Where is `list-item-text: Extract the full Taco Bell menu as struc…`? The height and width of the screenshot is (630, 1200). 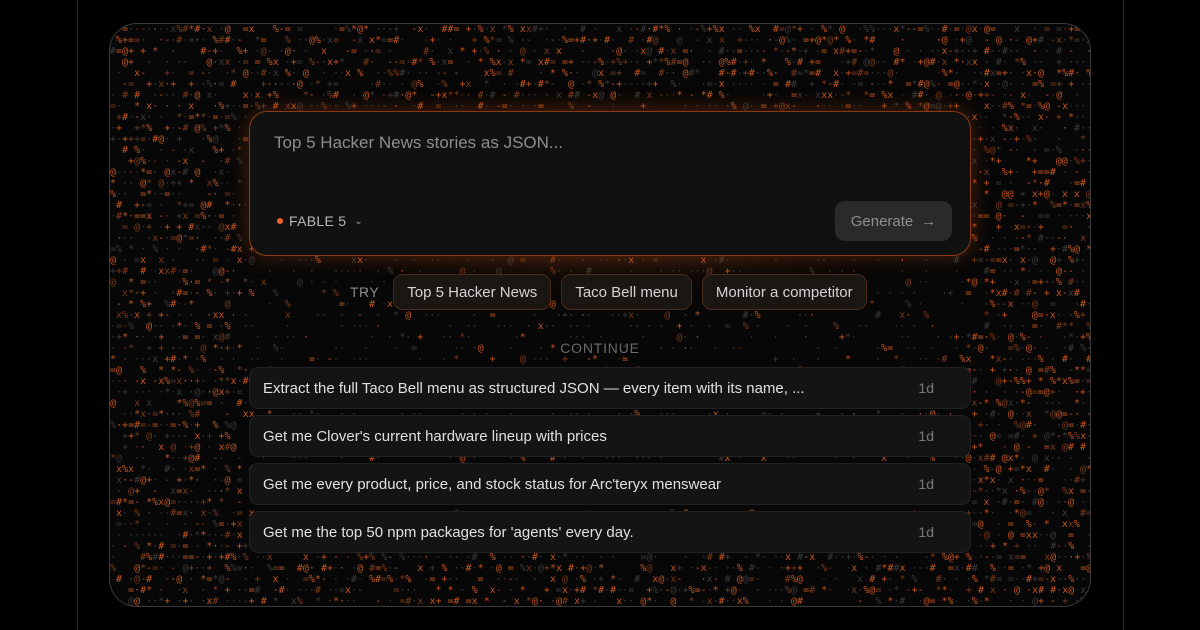 list-item-text: Extract the full Taco Bell menu as struc… is located at coordinates (534, 388).